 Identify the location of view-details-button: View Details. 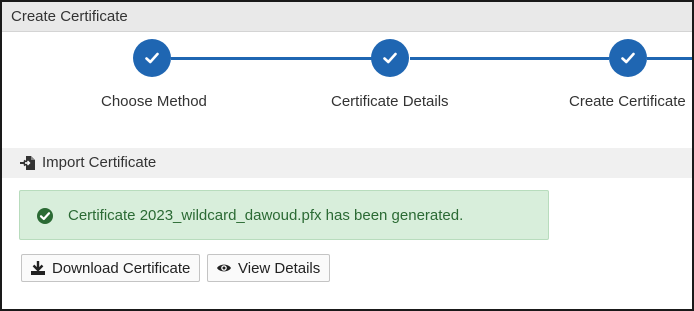
(269, 268).